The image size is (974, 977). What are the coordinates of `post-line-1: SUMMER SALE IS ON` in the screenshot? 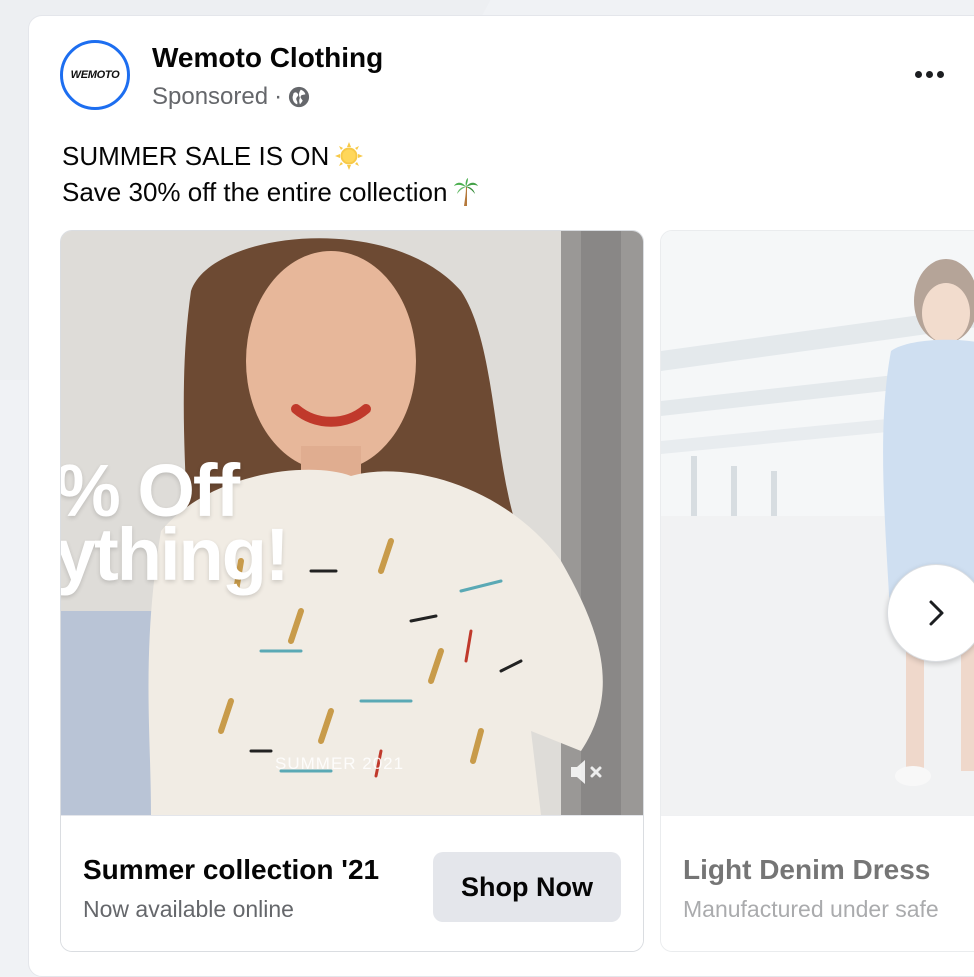 It's located at (270, 156).